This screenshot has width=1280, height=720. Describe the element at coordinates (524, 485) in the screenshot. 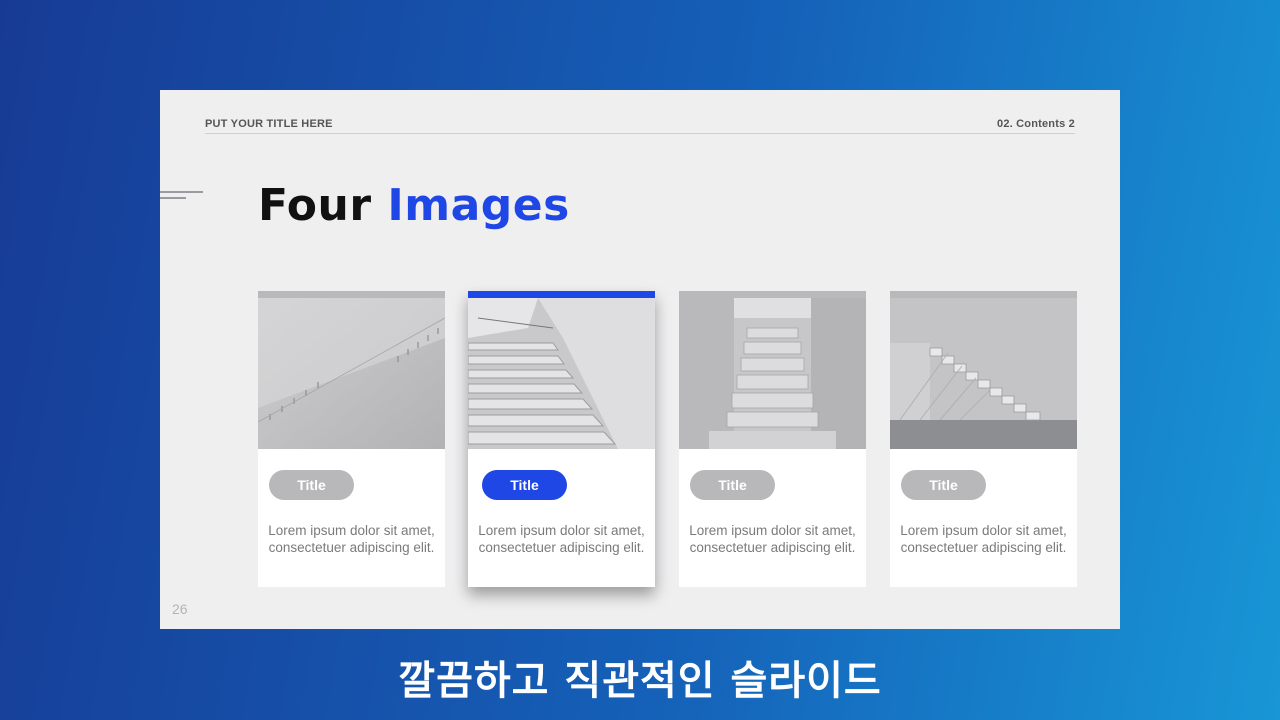

I see `card-title-pill-active: Title` at that location.